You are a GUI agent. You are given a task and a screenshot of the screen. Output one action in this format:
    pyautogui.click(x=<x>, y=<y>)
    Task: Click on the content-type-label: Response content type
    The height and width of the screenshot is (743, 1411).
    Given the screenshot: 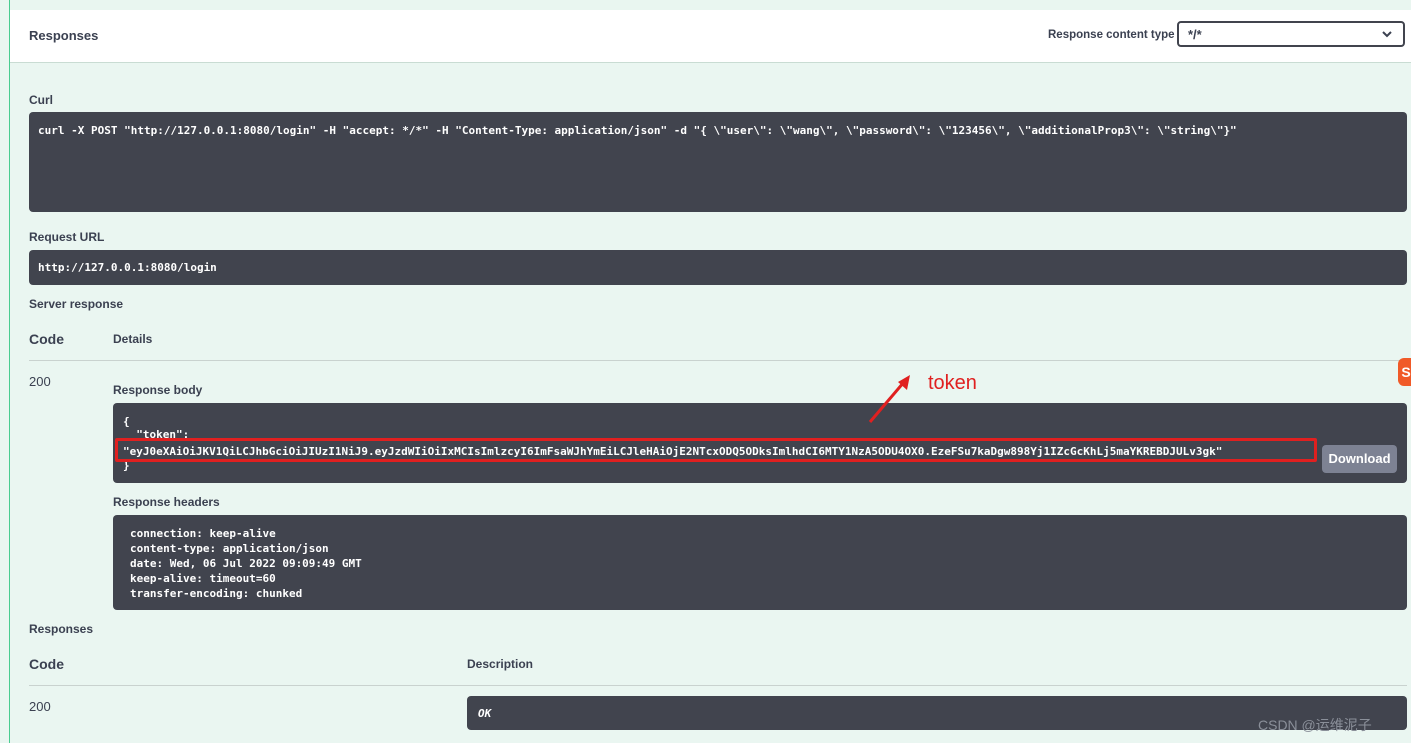 What is the action you would take?
    pyautogui.click(x=1111, y=35)
    